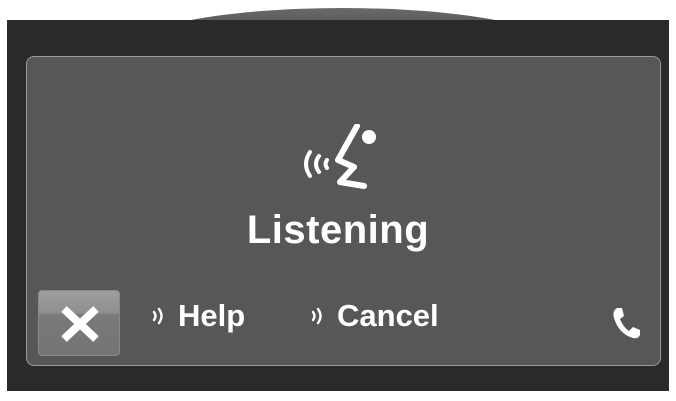  I want to click on phone-icon, so click(626, 323).